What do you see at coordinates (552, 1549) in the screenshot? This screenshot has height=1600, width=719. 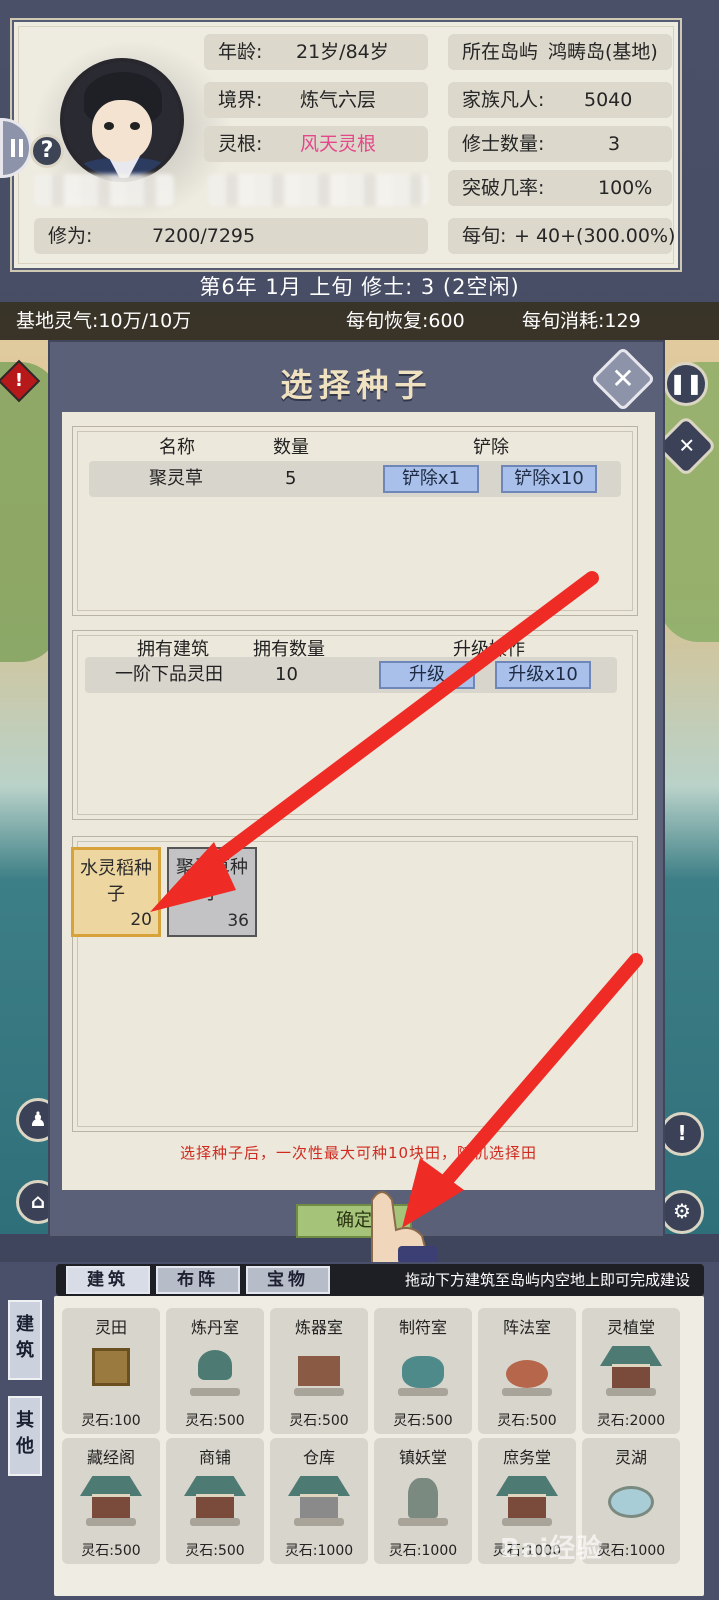 I see `watermark: Bai经验` at bounding box center [552, 1549].